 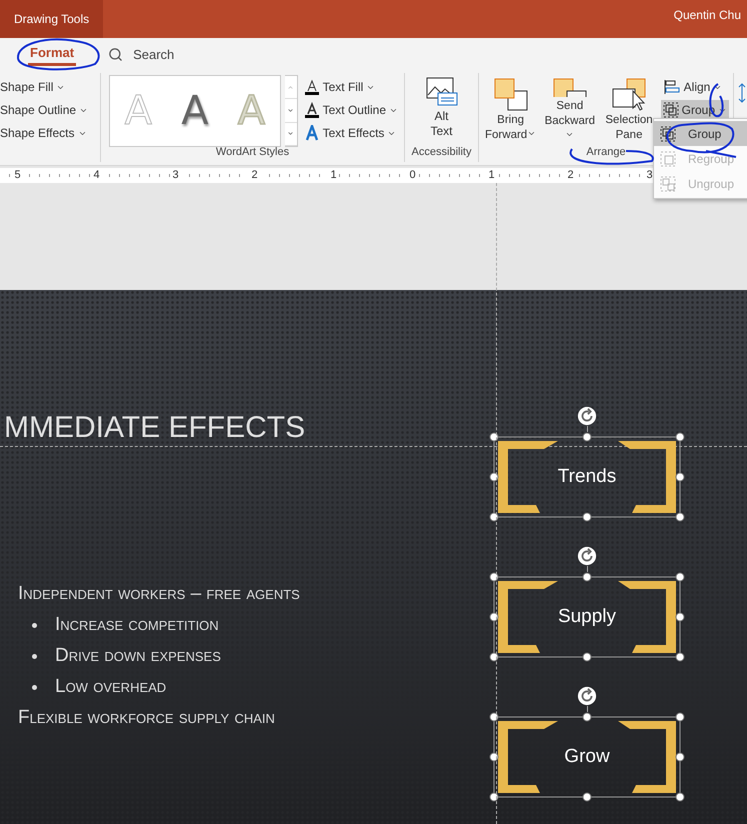 What do you see at coordinates (116, 54) in the screenshot?
I see `search-icon` at bounding box center [116, 54].